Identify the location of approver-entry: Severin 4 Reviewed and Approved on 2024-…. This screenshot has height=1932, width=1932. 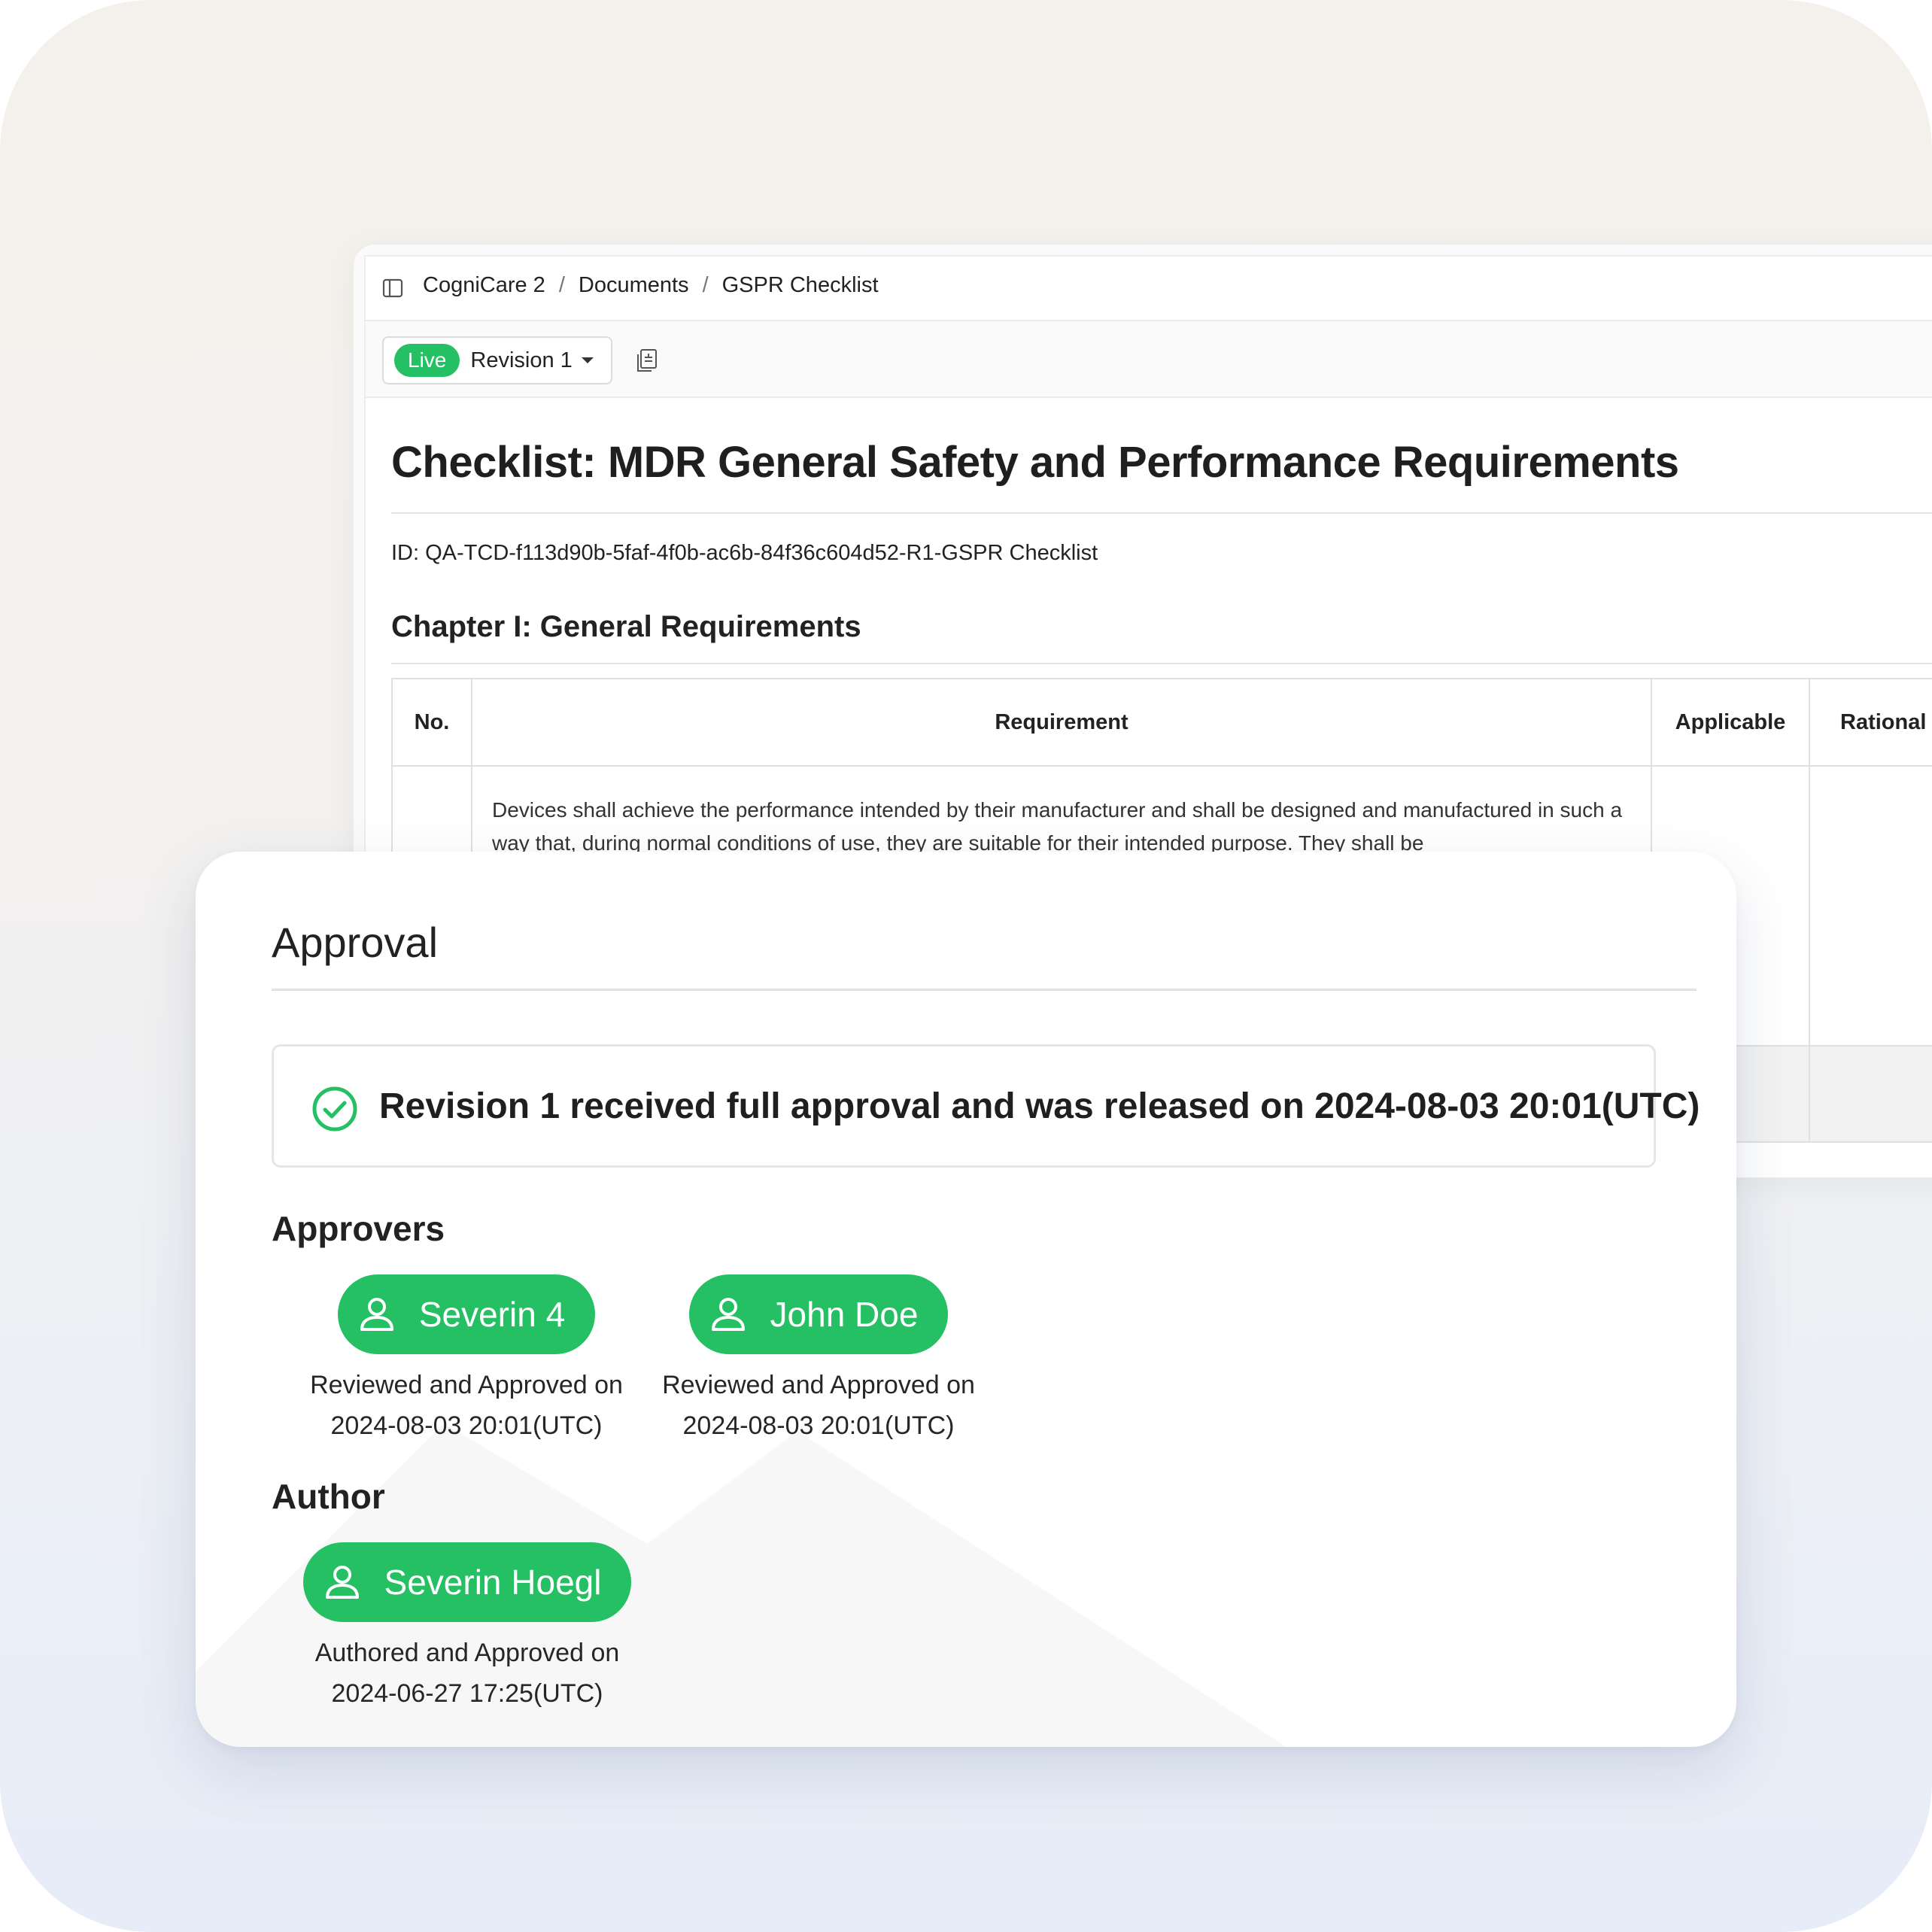
(466, 1360).